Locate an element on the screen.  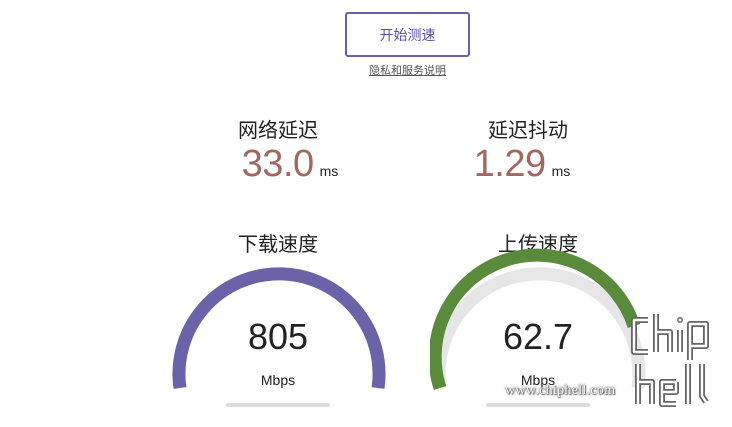
latency-unit: ms is located at coordinates (329, 171).